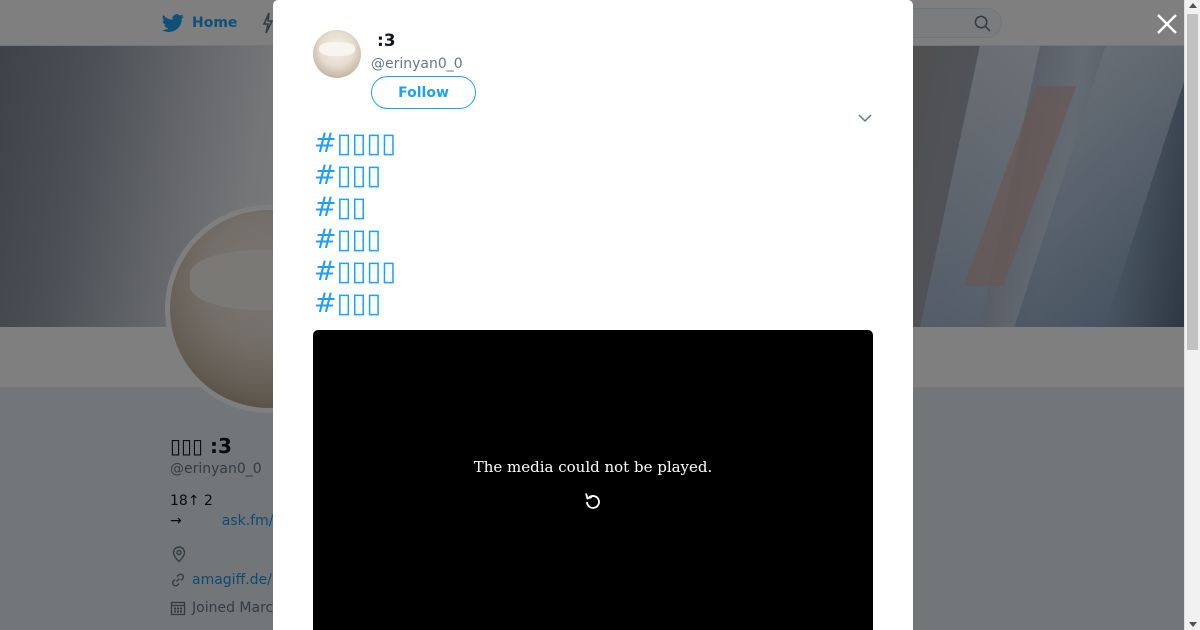 The image size is (1200, 630). Describe the element at coordinates (355, 208) in the screenshot. I see `hashtag-link: #▯▯` at that location.